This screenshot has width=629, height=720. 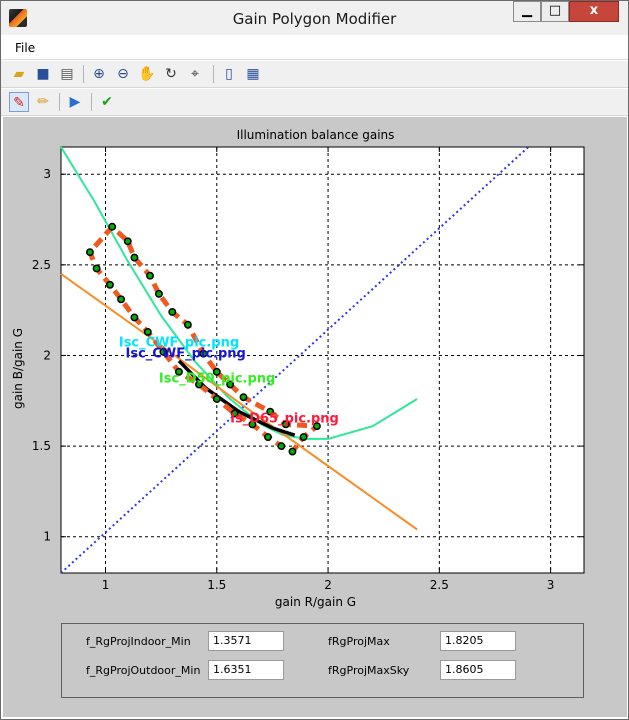 What do you see at coordinates (18, 368) in the screenshot?
I see `y-axis-label: gain B/gain G` at bounding box center [18, 368].